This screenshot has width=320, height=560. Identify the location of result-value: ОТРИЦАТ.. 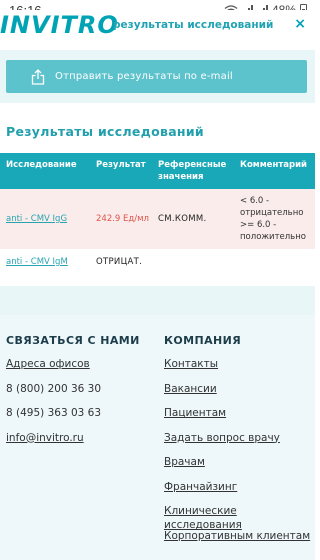
(119, 262).